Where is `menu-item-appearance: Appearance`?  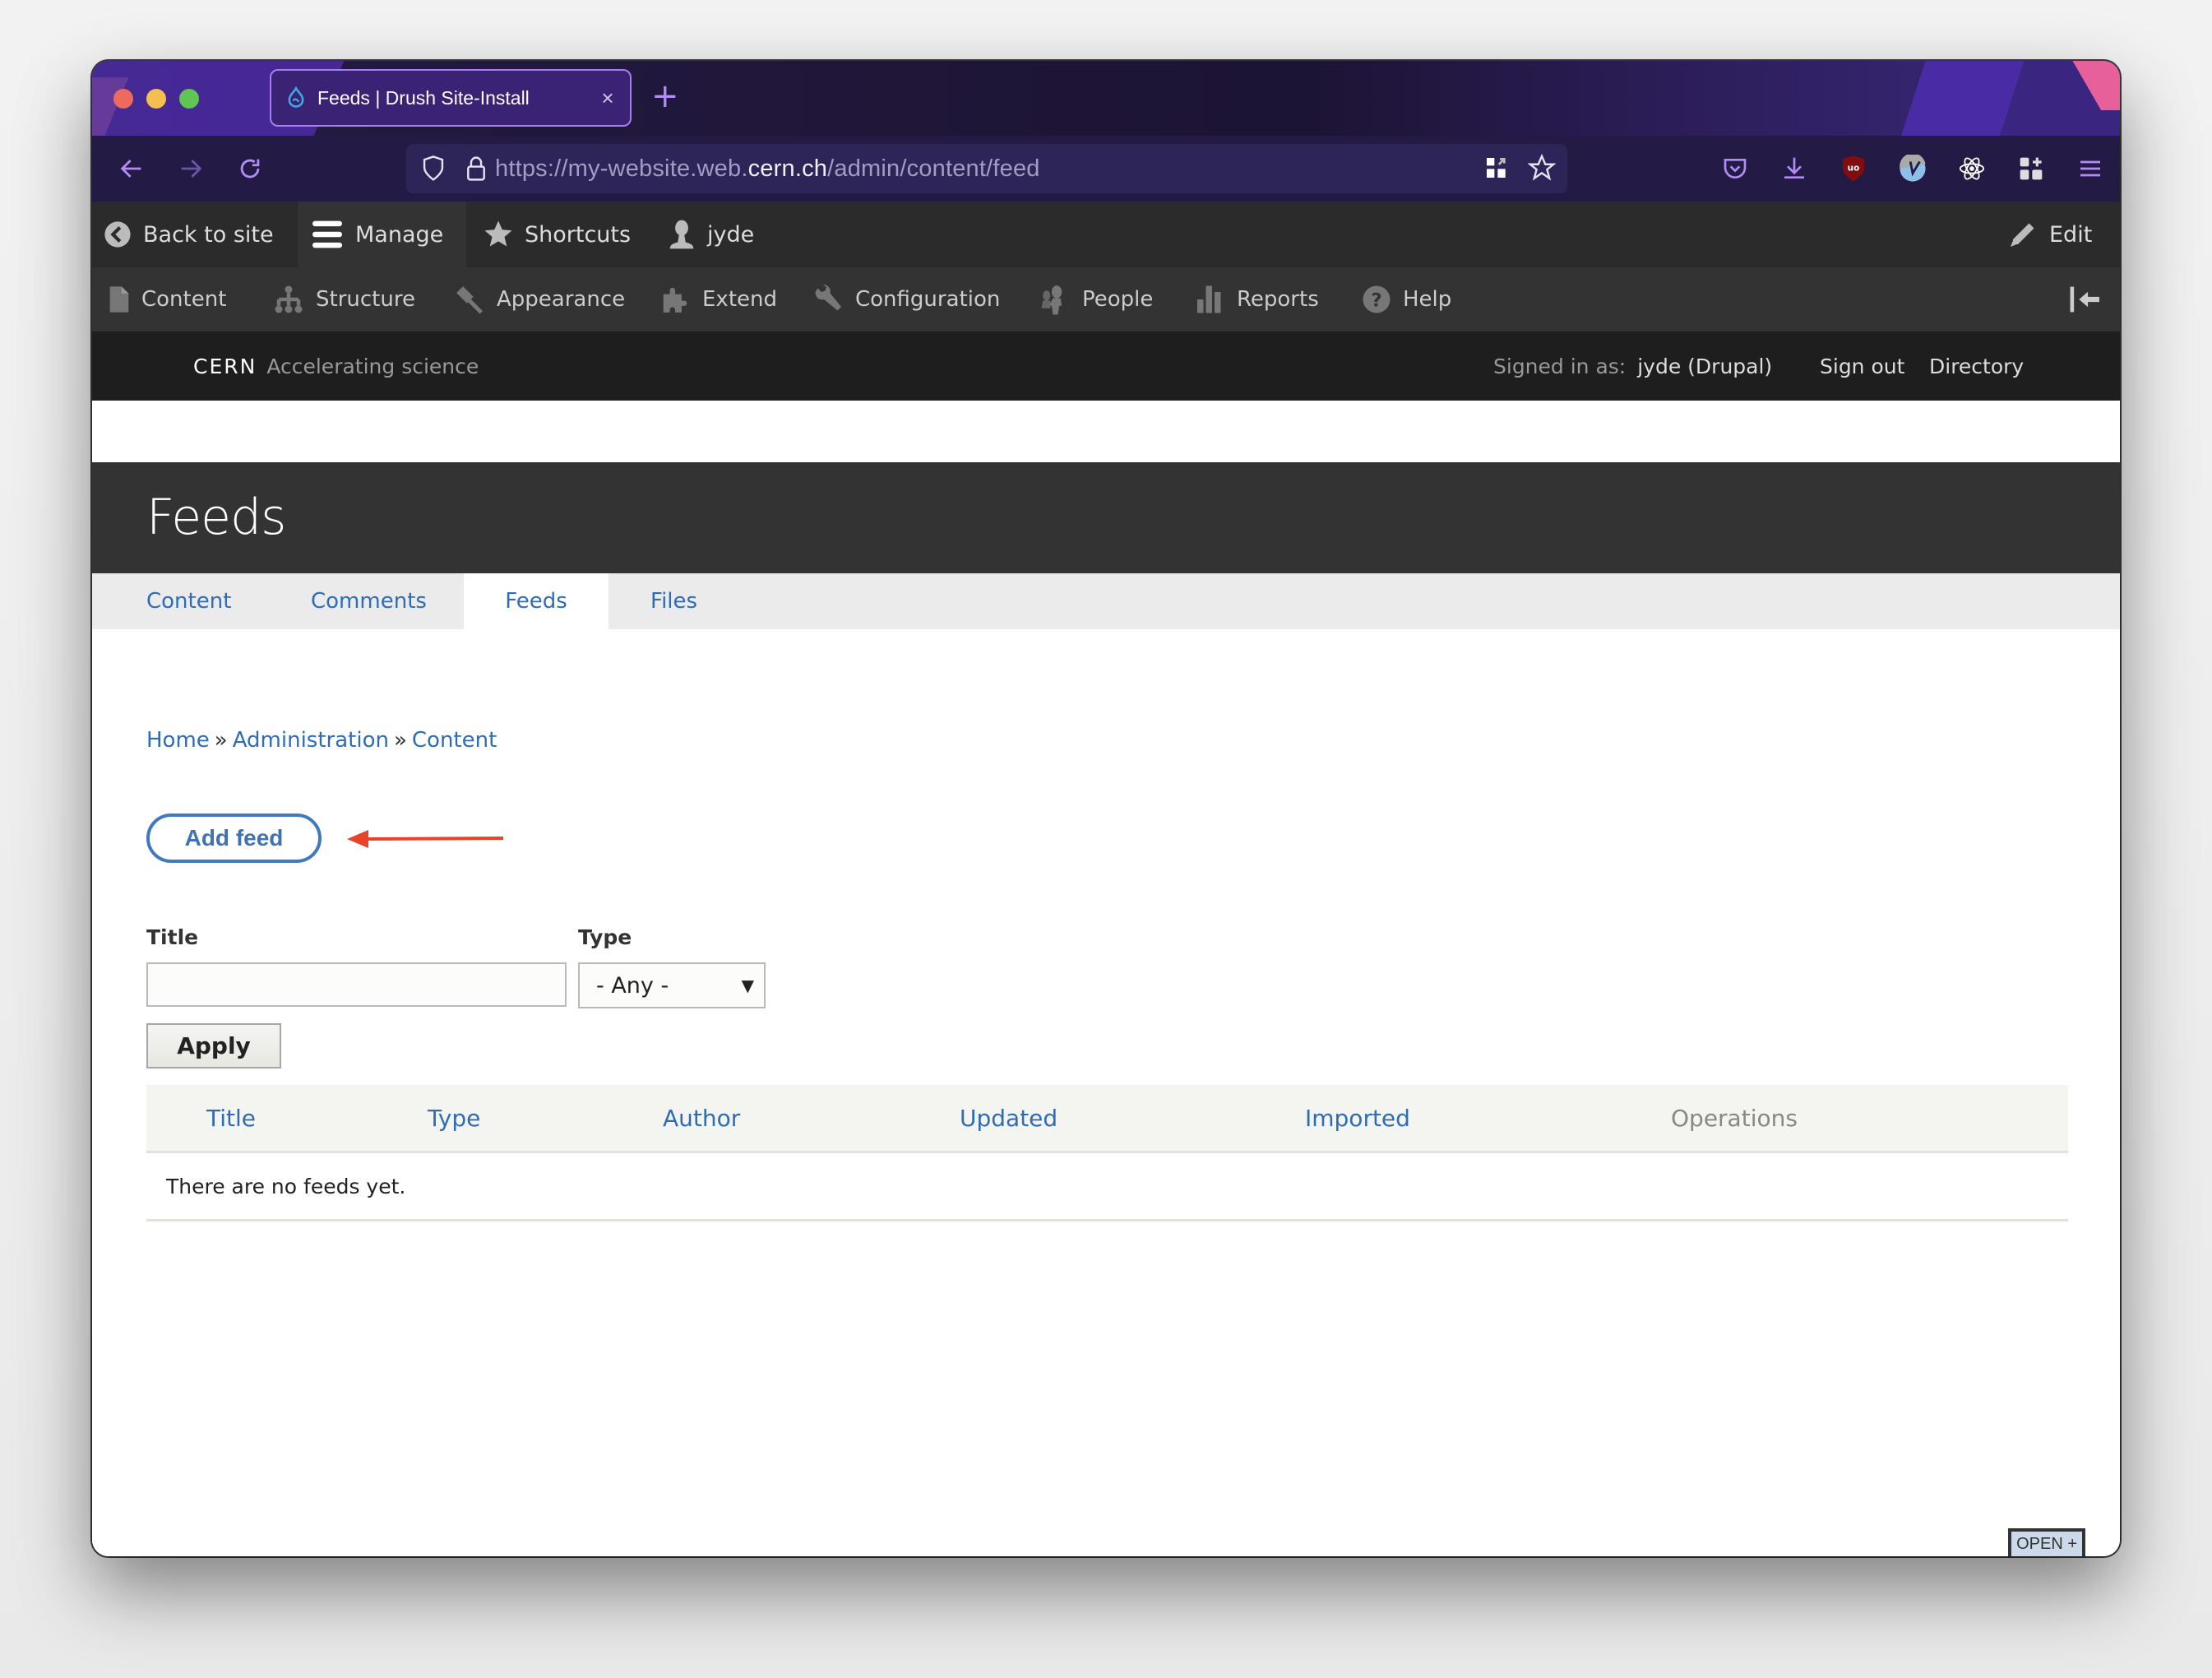
menu-item-appearance: Appearance is located at coordinates (539, 299).